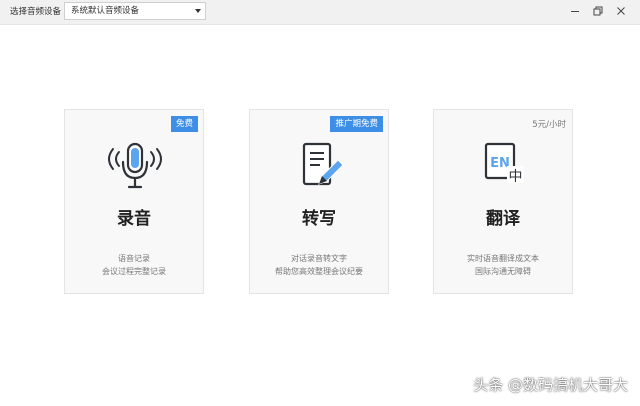 This screenshot has height=406, width=640. I want to click on title-bar: 选择音频设备 系统默认音频设备, so click(320, 12).